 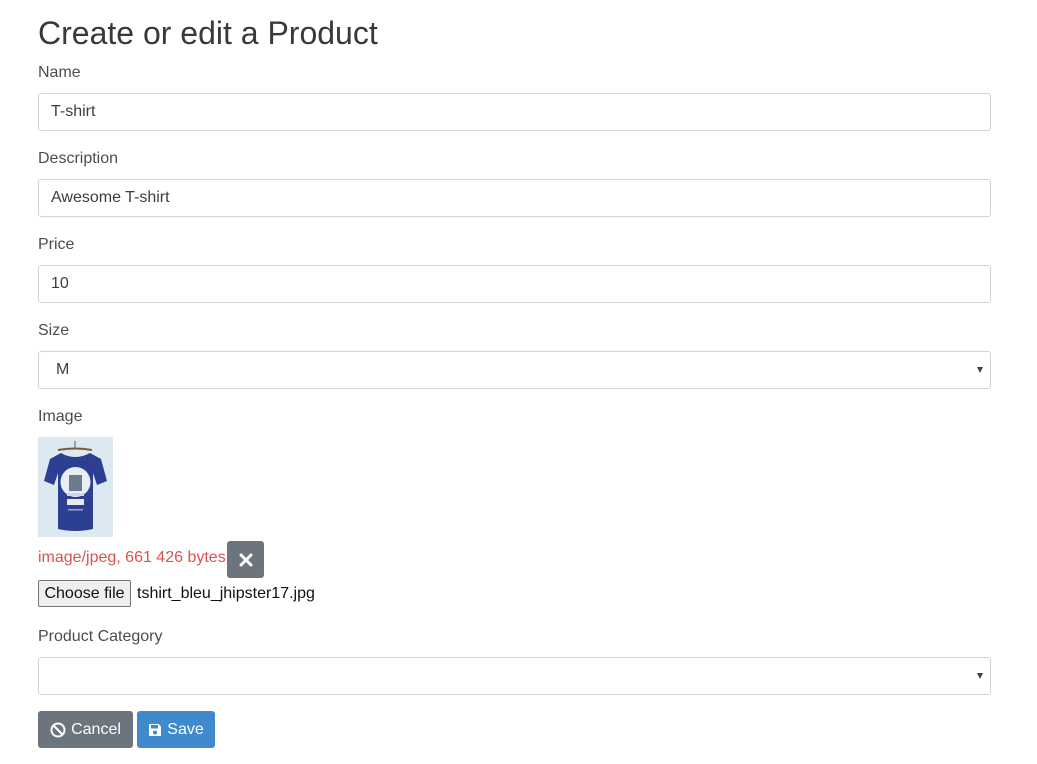 What do you see at coordinates (58, 730) in the screenshot?
I see `ban-icon` at bounding box center [58, 730].